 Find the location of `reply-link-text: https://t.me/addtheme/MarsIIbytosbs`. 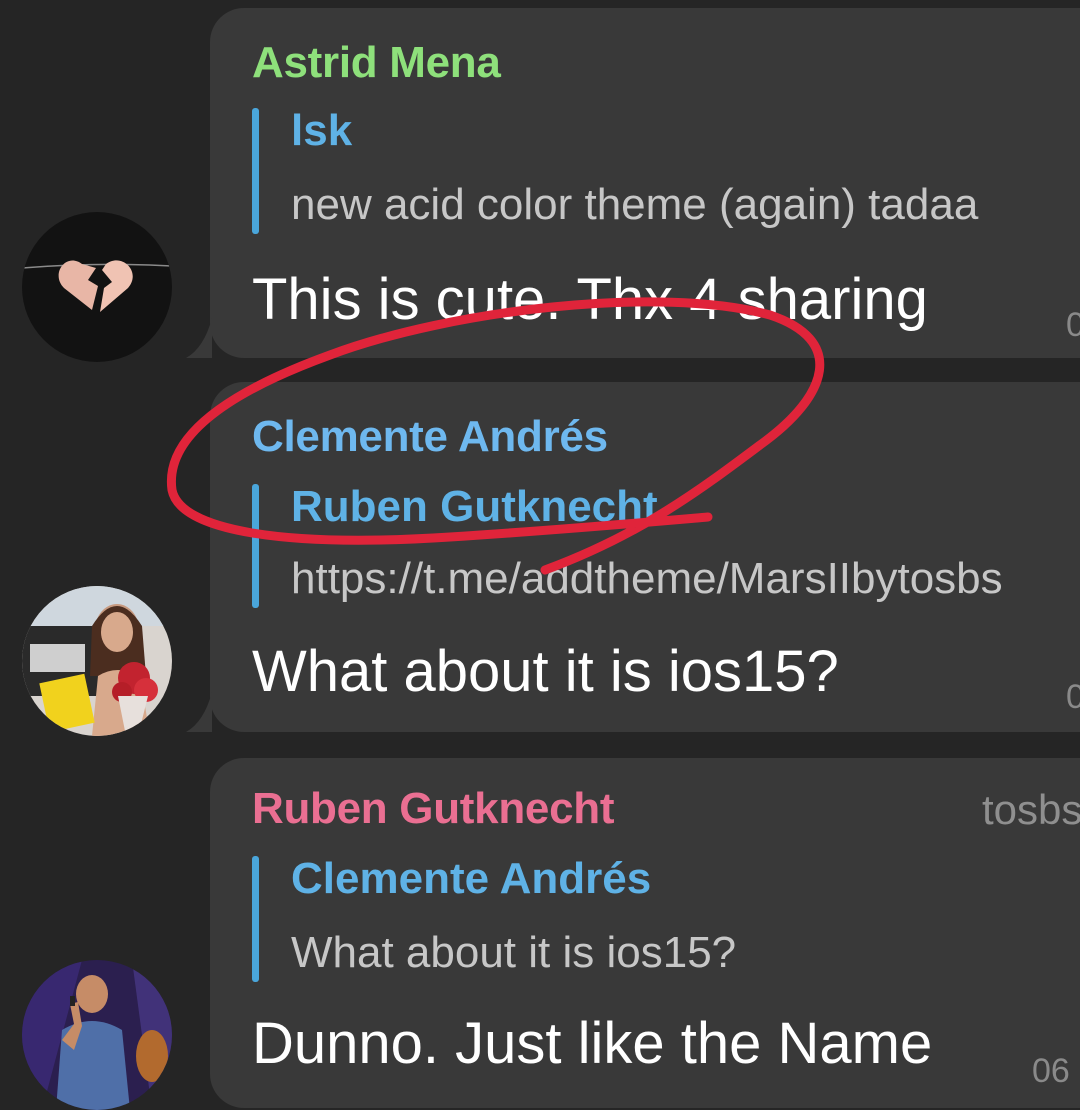

reply-link-text: https://t.me/addtheme/MarsIIbytosbs is located at coordinates (647, 579).